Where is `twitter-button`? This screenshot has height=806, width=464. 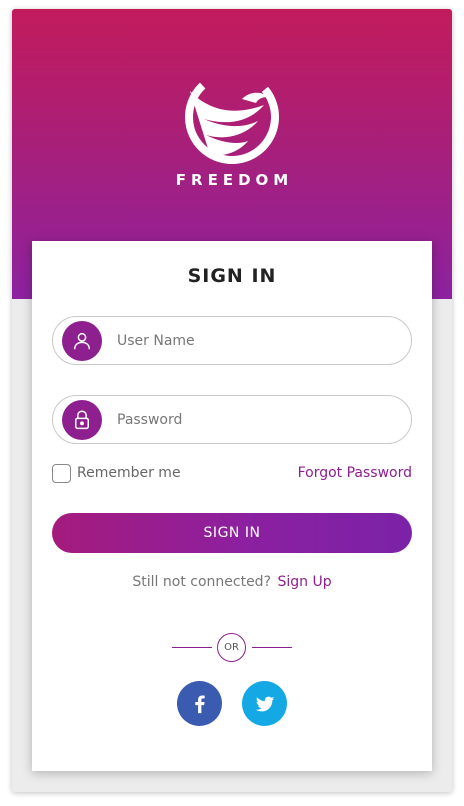 twitter-button is located at coordinates (264, 703).